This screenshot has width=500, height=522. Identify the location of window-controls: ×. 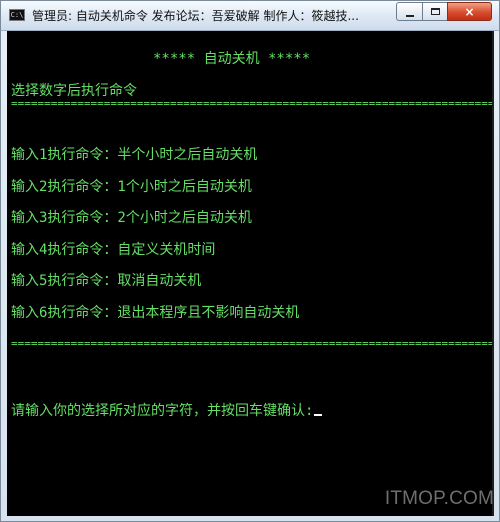
(444, 11).